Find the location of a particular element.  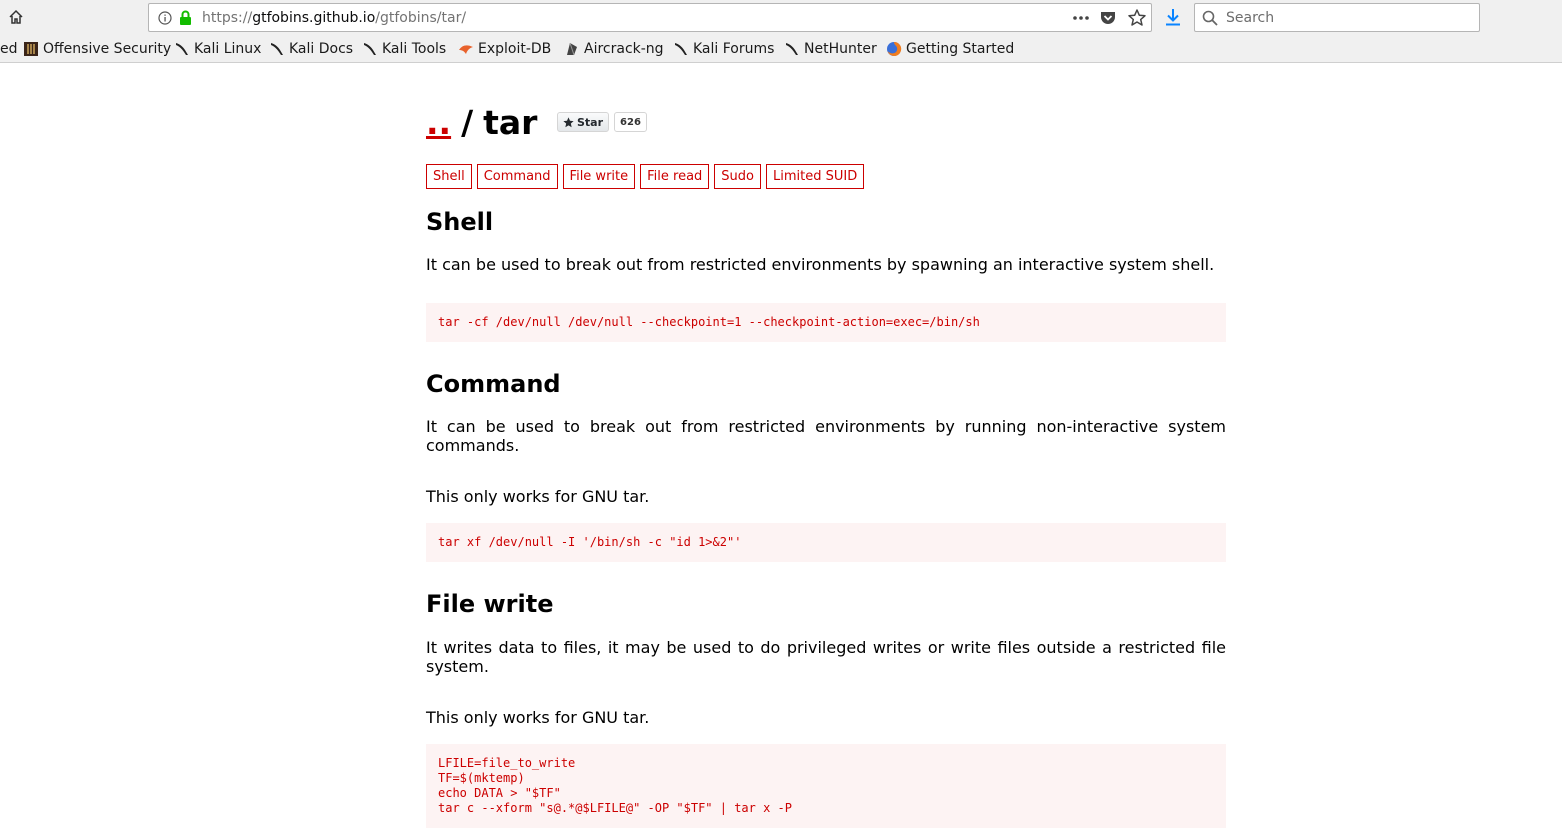

bookmark-item: ed is located at coordinates (9, 49).